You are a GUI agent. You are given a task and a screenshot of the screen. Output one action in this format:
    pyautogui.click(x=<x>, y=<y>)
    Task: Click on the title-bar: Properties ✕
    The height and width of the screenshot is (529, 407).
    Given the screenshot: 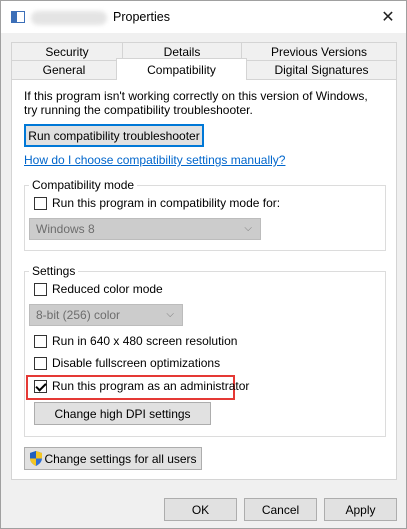 What is the action you would take?
    pyautogui.click(x=203, y=17)
    